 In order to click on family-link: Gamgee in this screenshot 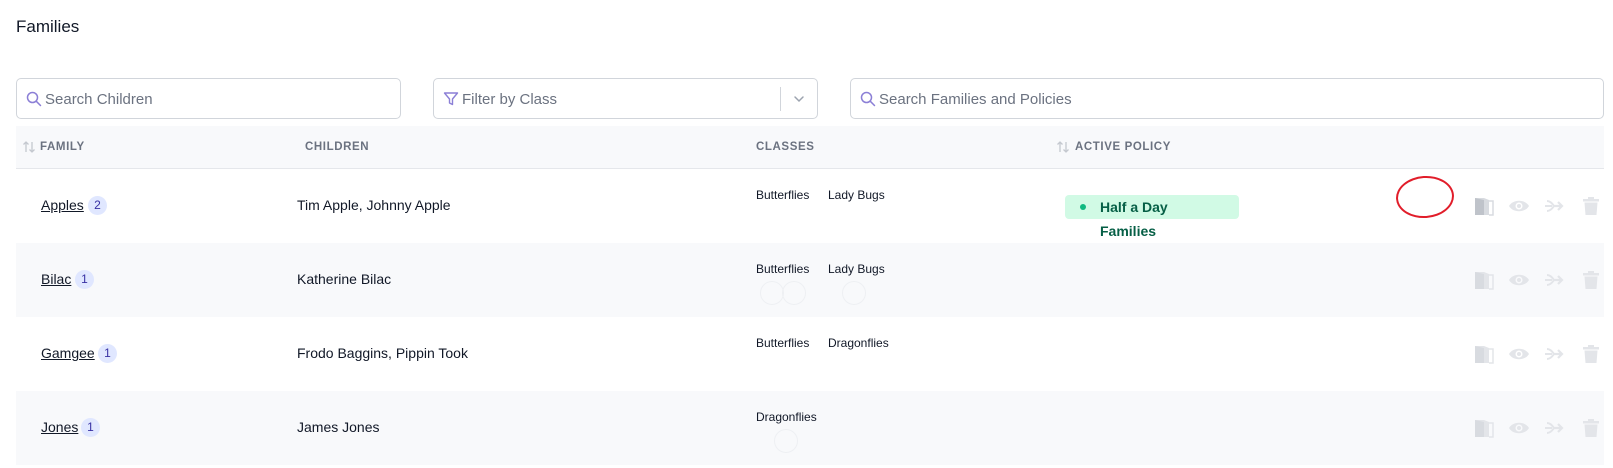, I will do `click(68, 353)`.